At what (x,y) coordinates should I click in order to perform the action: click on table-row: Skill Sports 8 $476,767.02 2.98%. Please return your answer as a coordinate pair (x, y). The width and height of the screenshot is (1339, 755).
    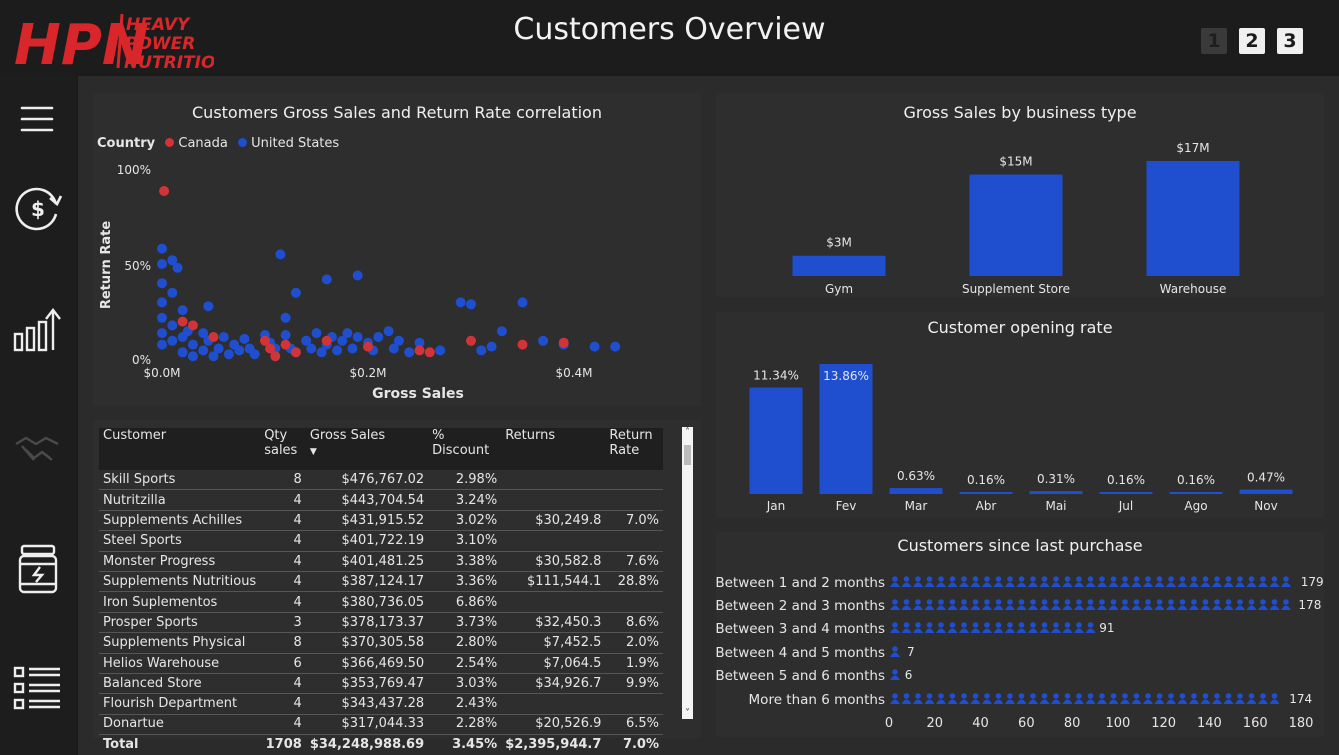
    Looking at the image, I should click on (381, 480).